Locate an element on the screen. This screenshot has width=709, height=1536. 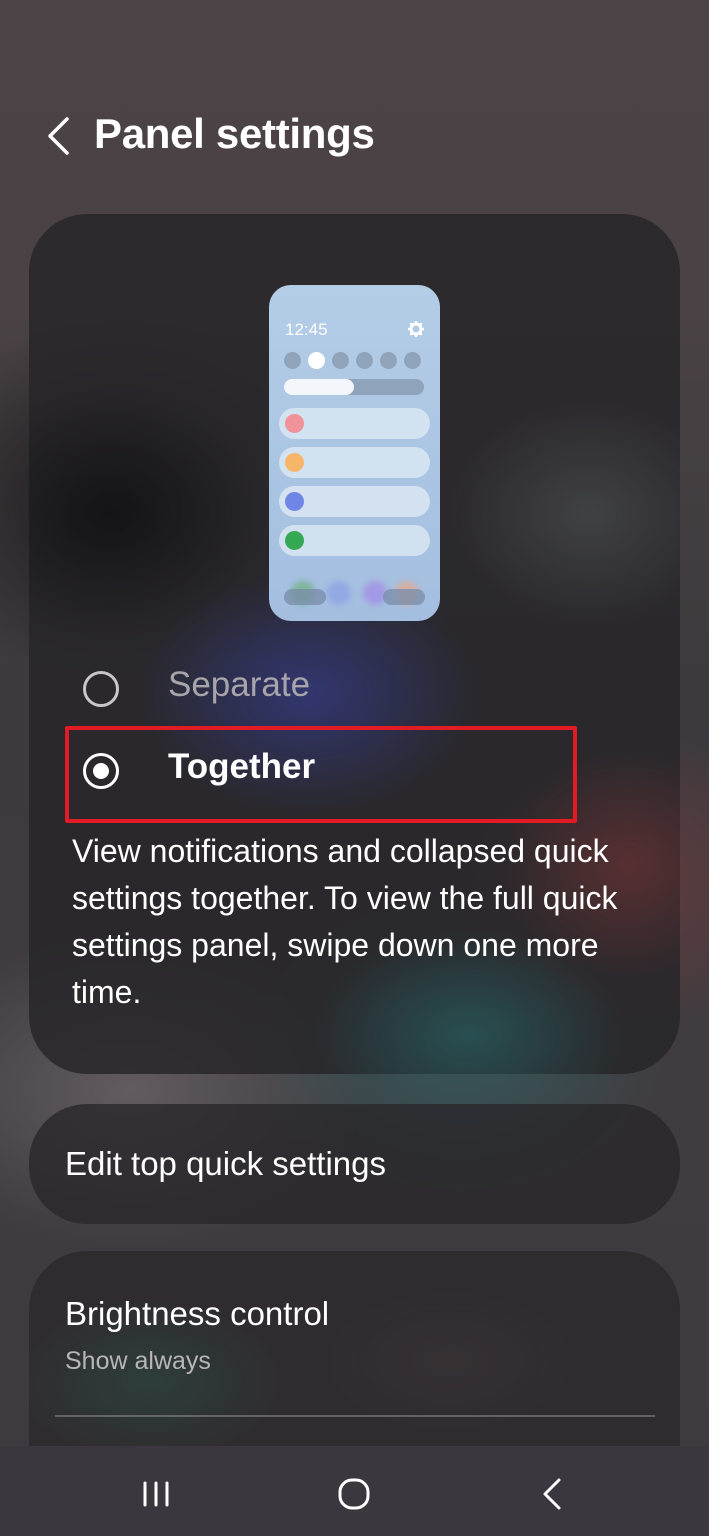
preview-bottom-bar is located at coordinates (354, 598).